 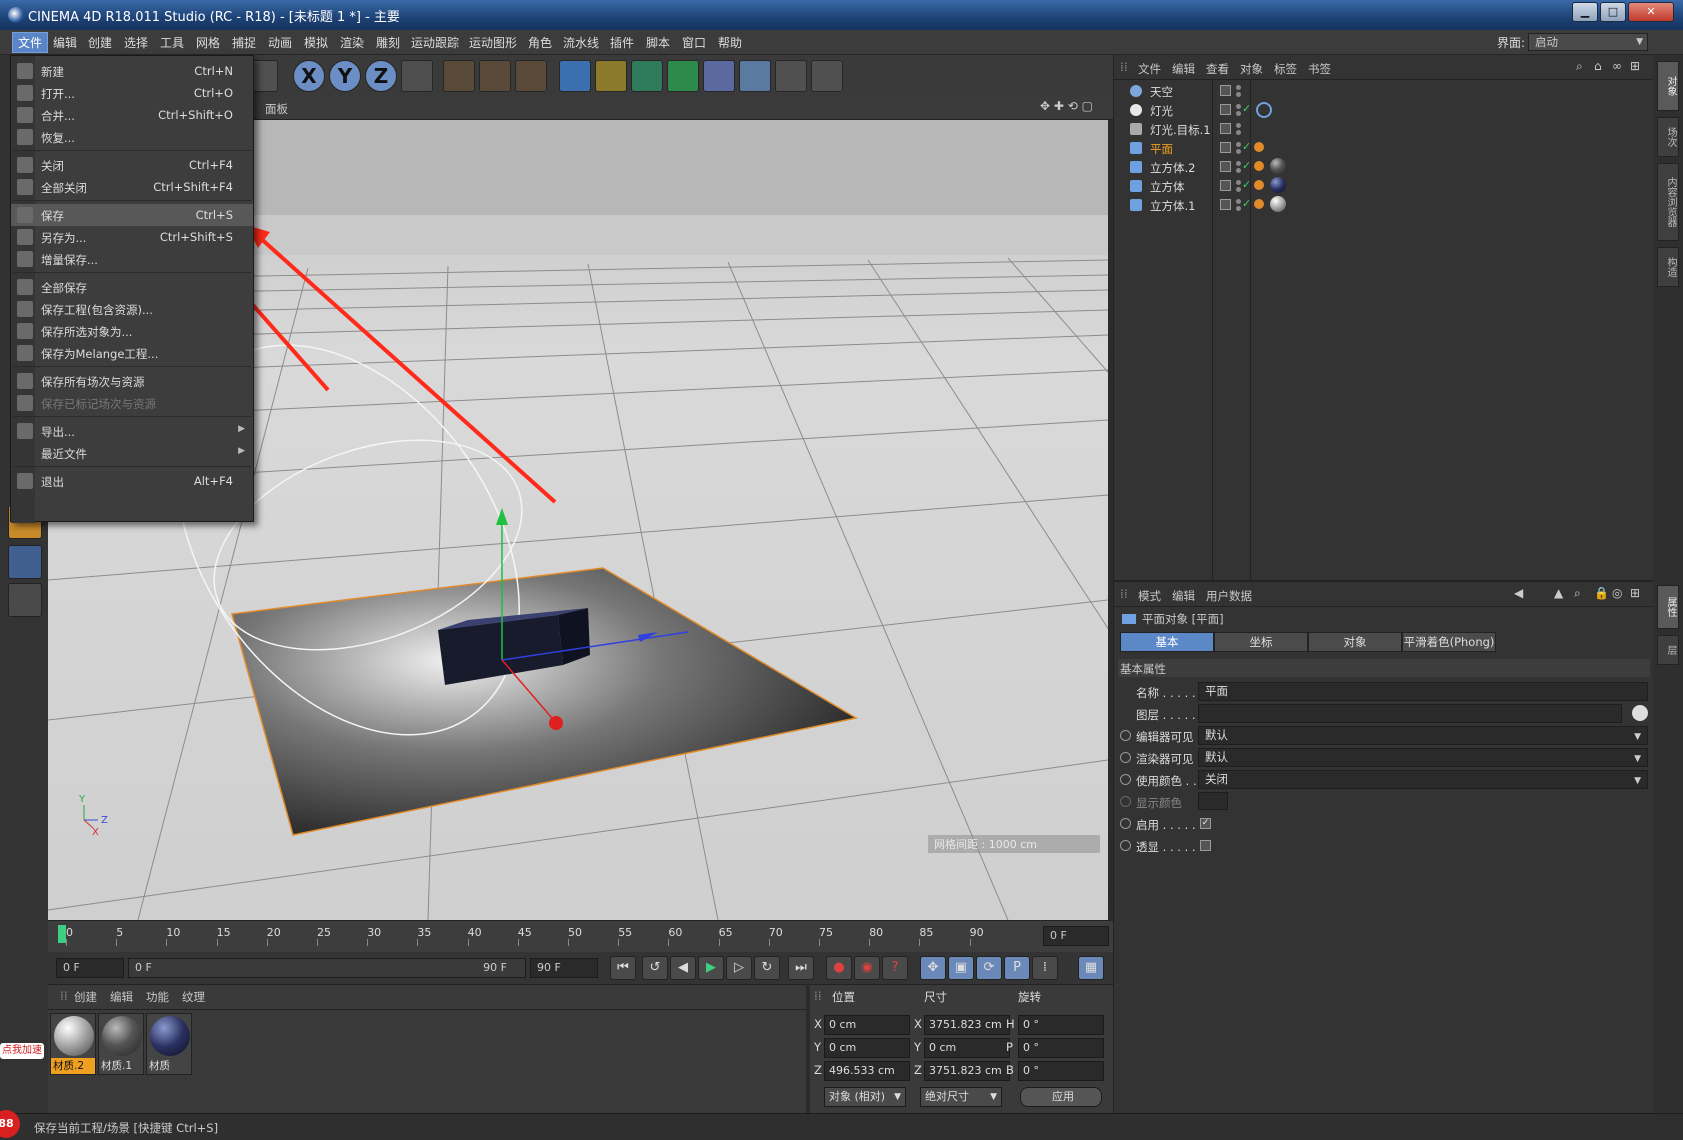 I want to click on deformer-icon, so click(x=719, y=76).